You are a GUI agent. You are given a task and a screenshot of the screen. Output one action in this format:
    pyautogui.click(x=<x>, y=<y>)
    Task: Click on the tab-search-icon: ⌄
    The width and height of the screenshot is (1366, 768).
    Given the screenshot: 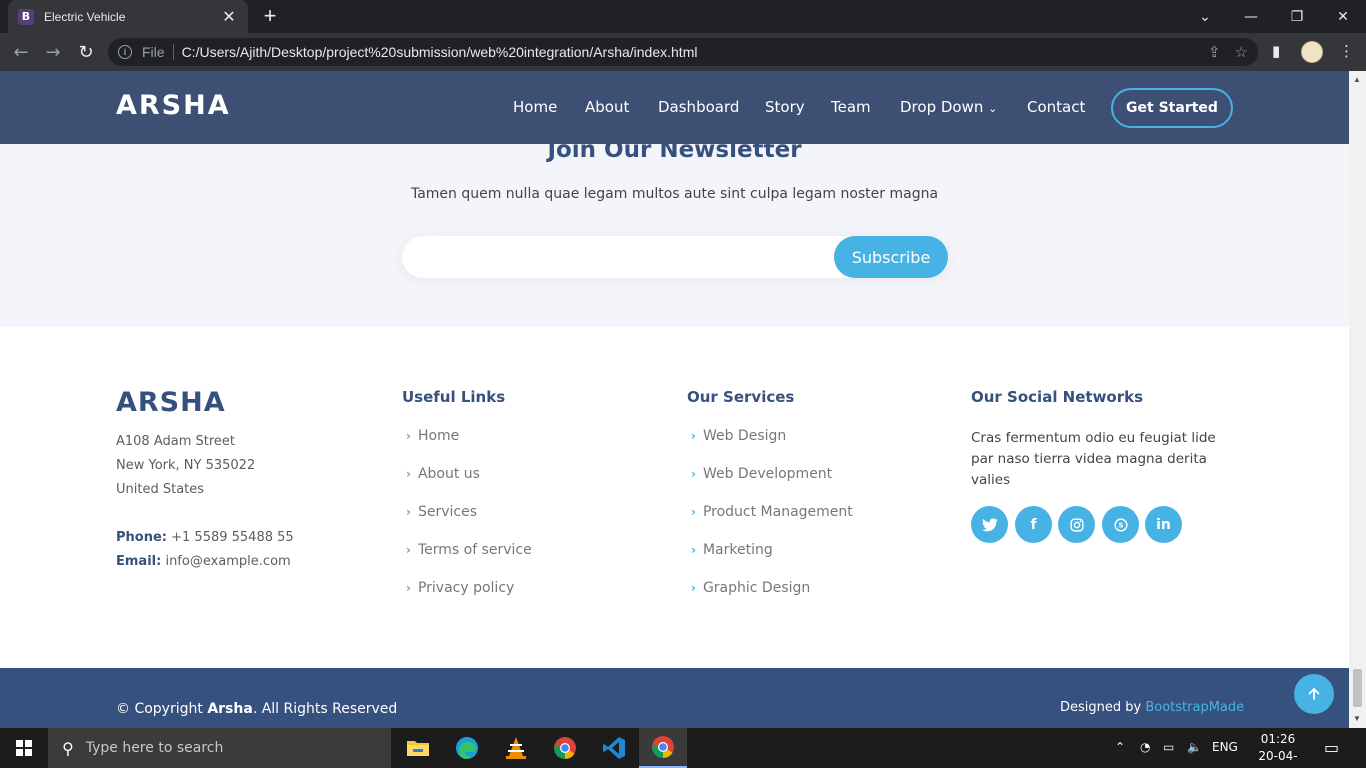 What is the action you would take?
    pyautogui.click(x=1205, y=16)
    